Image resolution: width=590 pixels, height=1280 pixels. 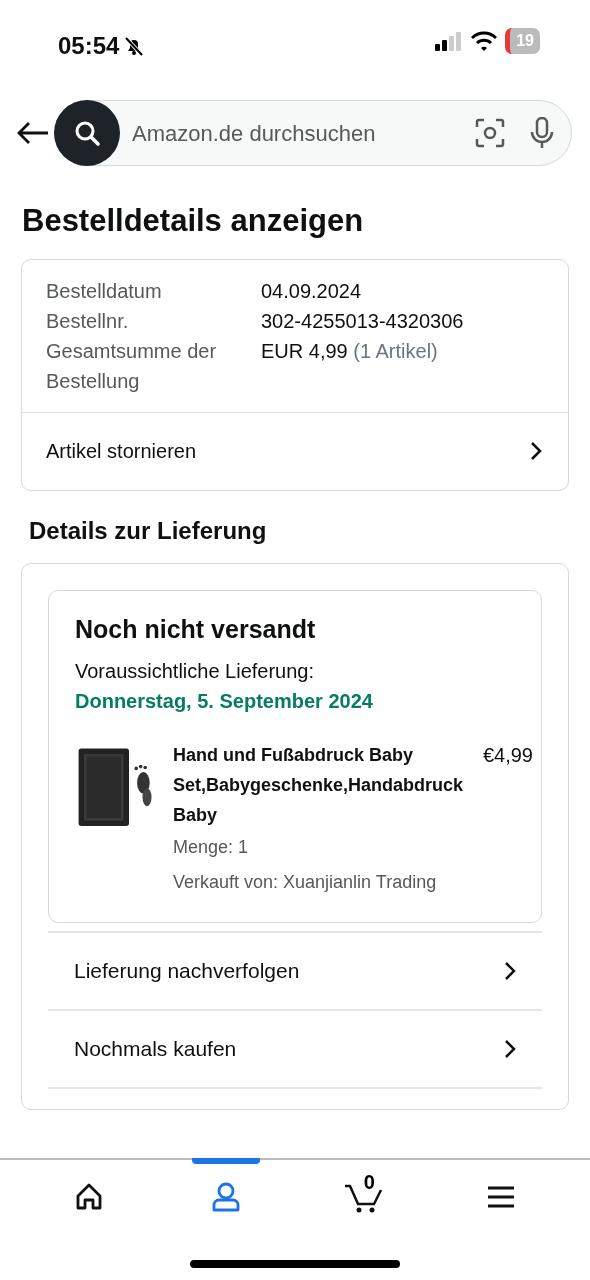 What do you see at coordinates (484, 41) in the screenshot?
I see `wifi-icon` at bounding box center [484, 41].